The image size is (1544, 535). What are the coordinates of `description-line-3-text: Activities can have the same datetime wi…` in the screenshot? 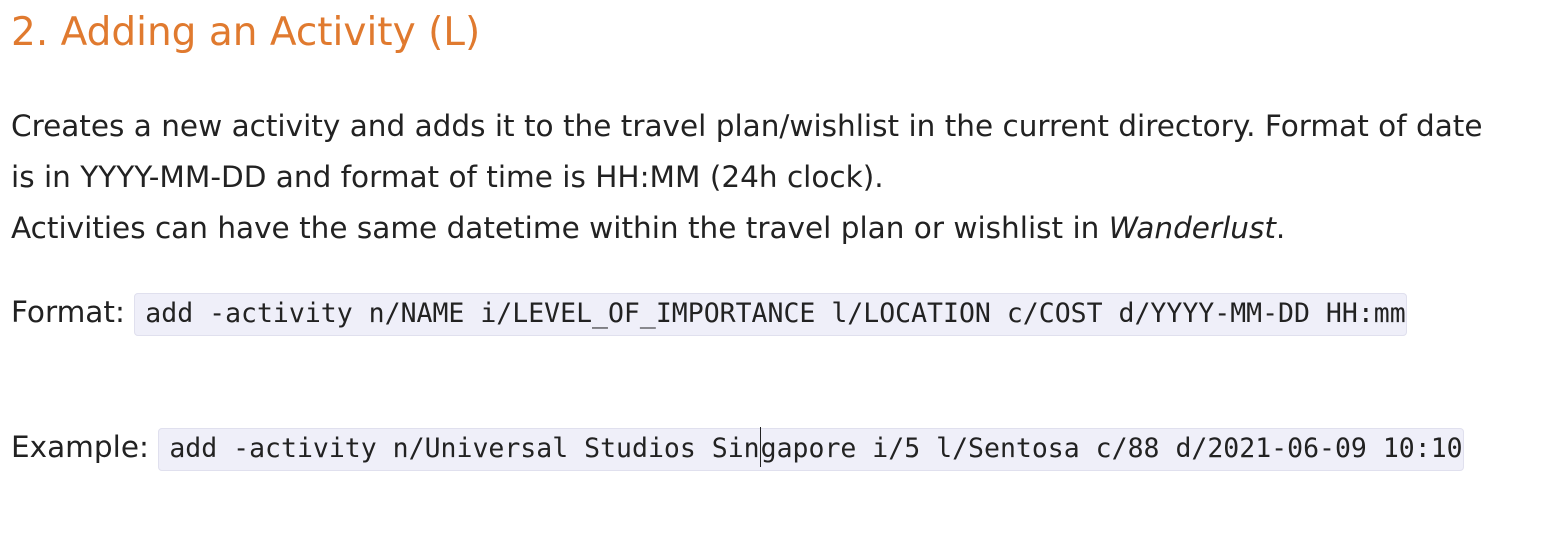 It's located at (560, 228).